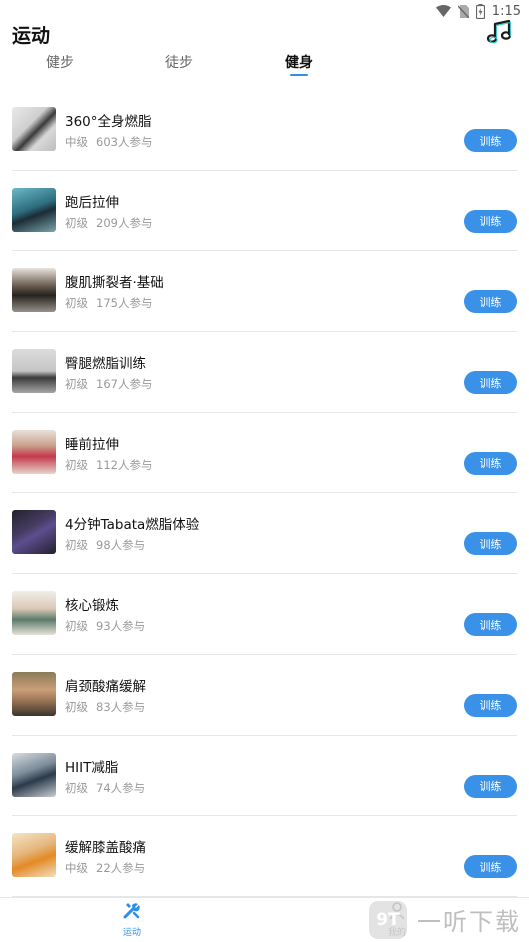 This screenshot has width=529, height=942. I want to click on workout-row: HIIT减脂 初级 74人参与 训练, so click(264, 776).